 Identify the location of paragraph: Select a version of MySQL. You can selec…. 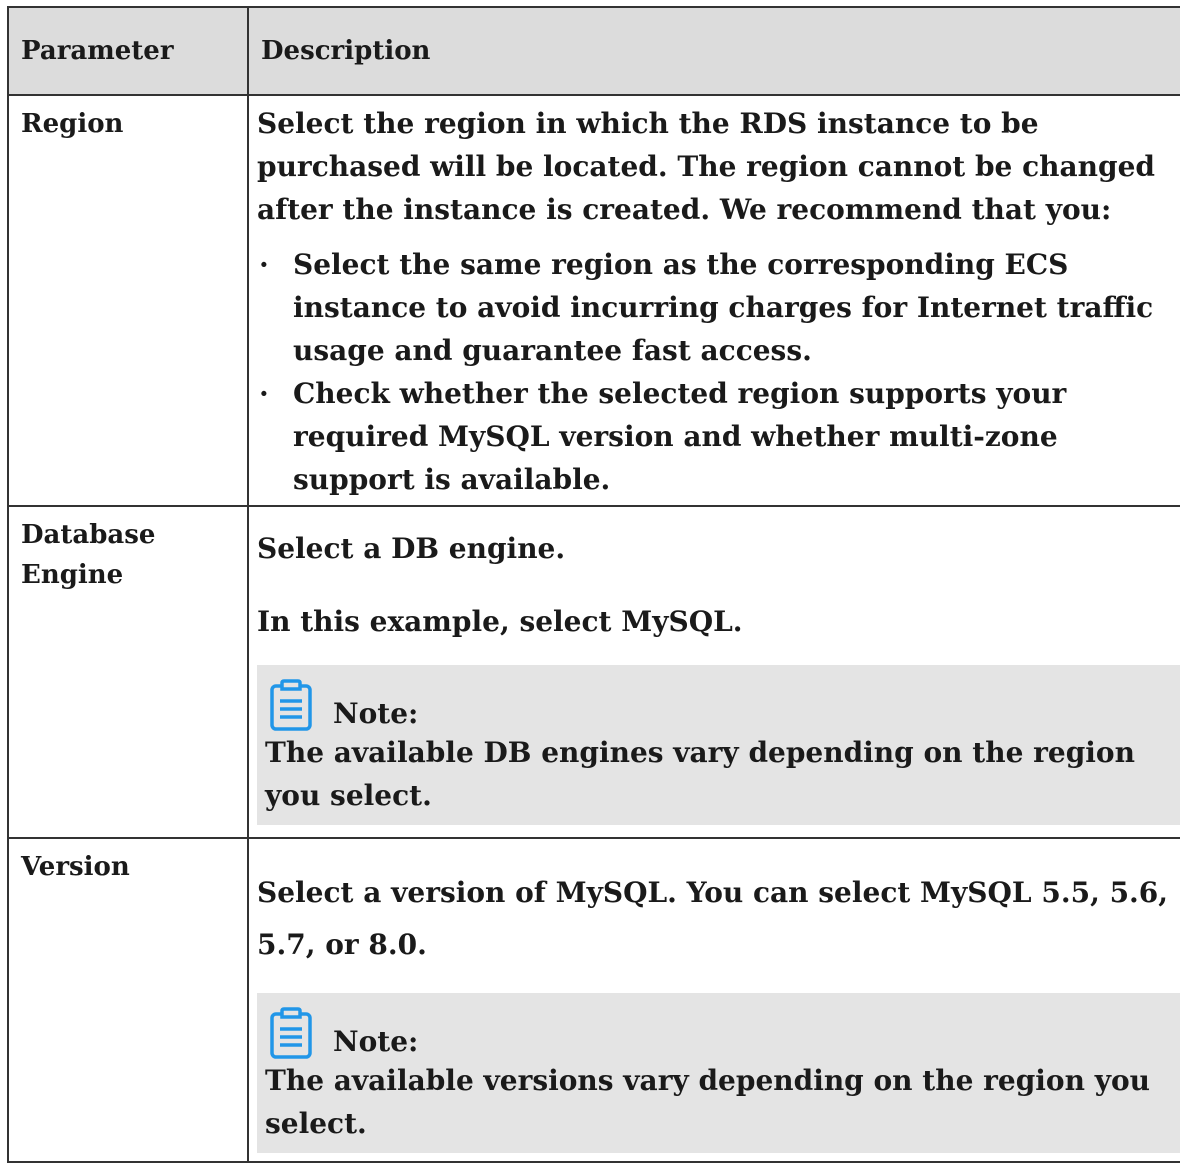
(713, 918).